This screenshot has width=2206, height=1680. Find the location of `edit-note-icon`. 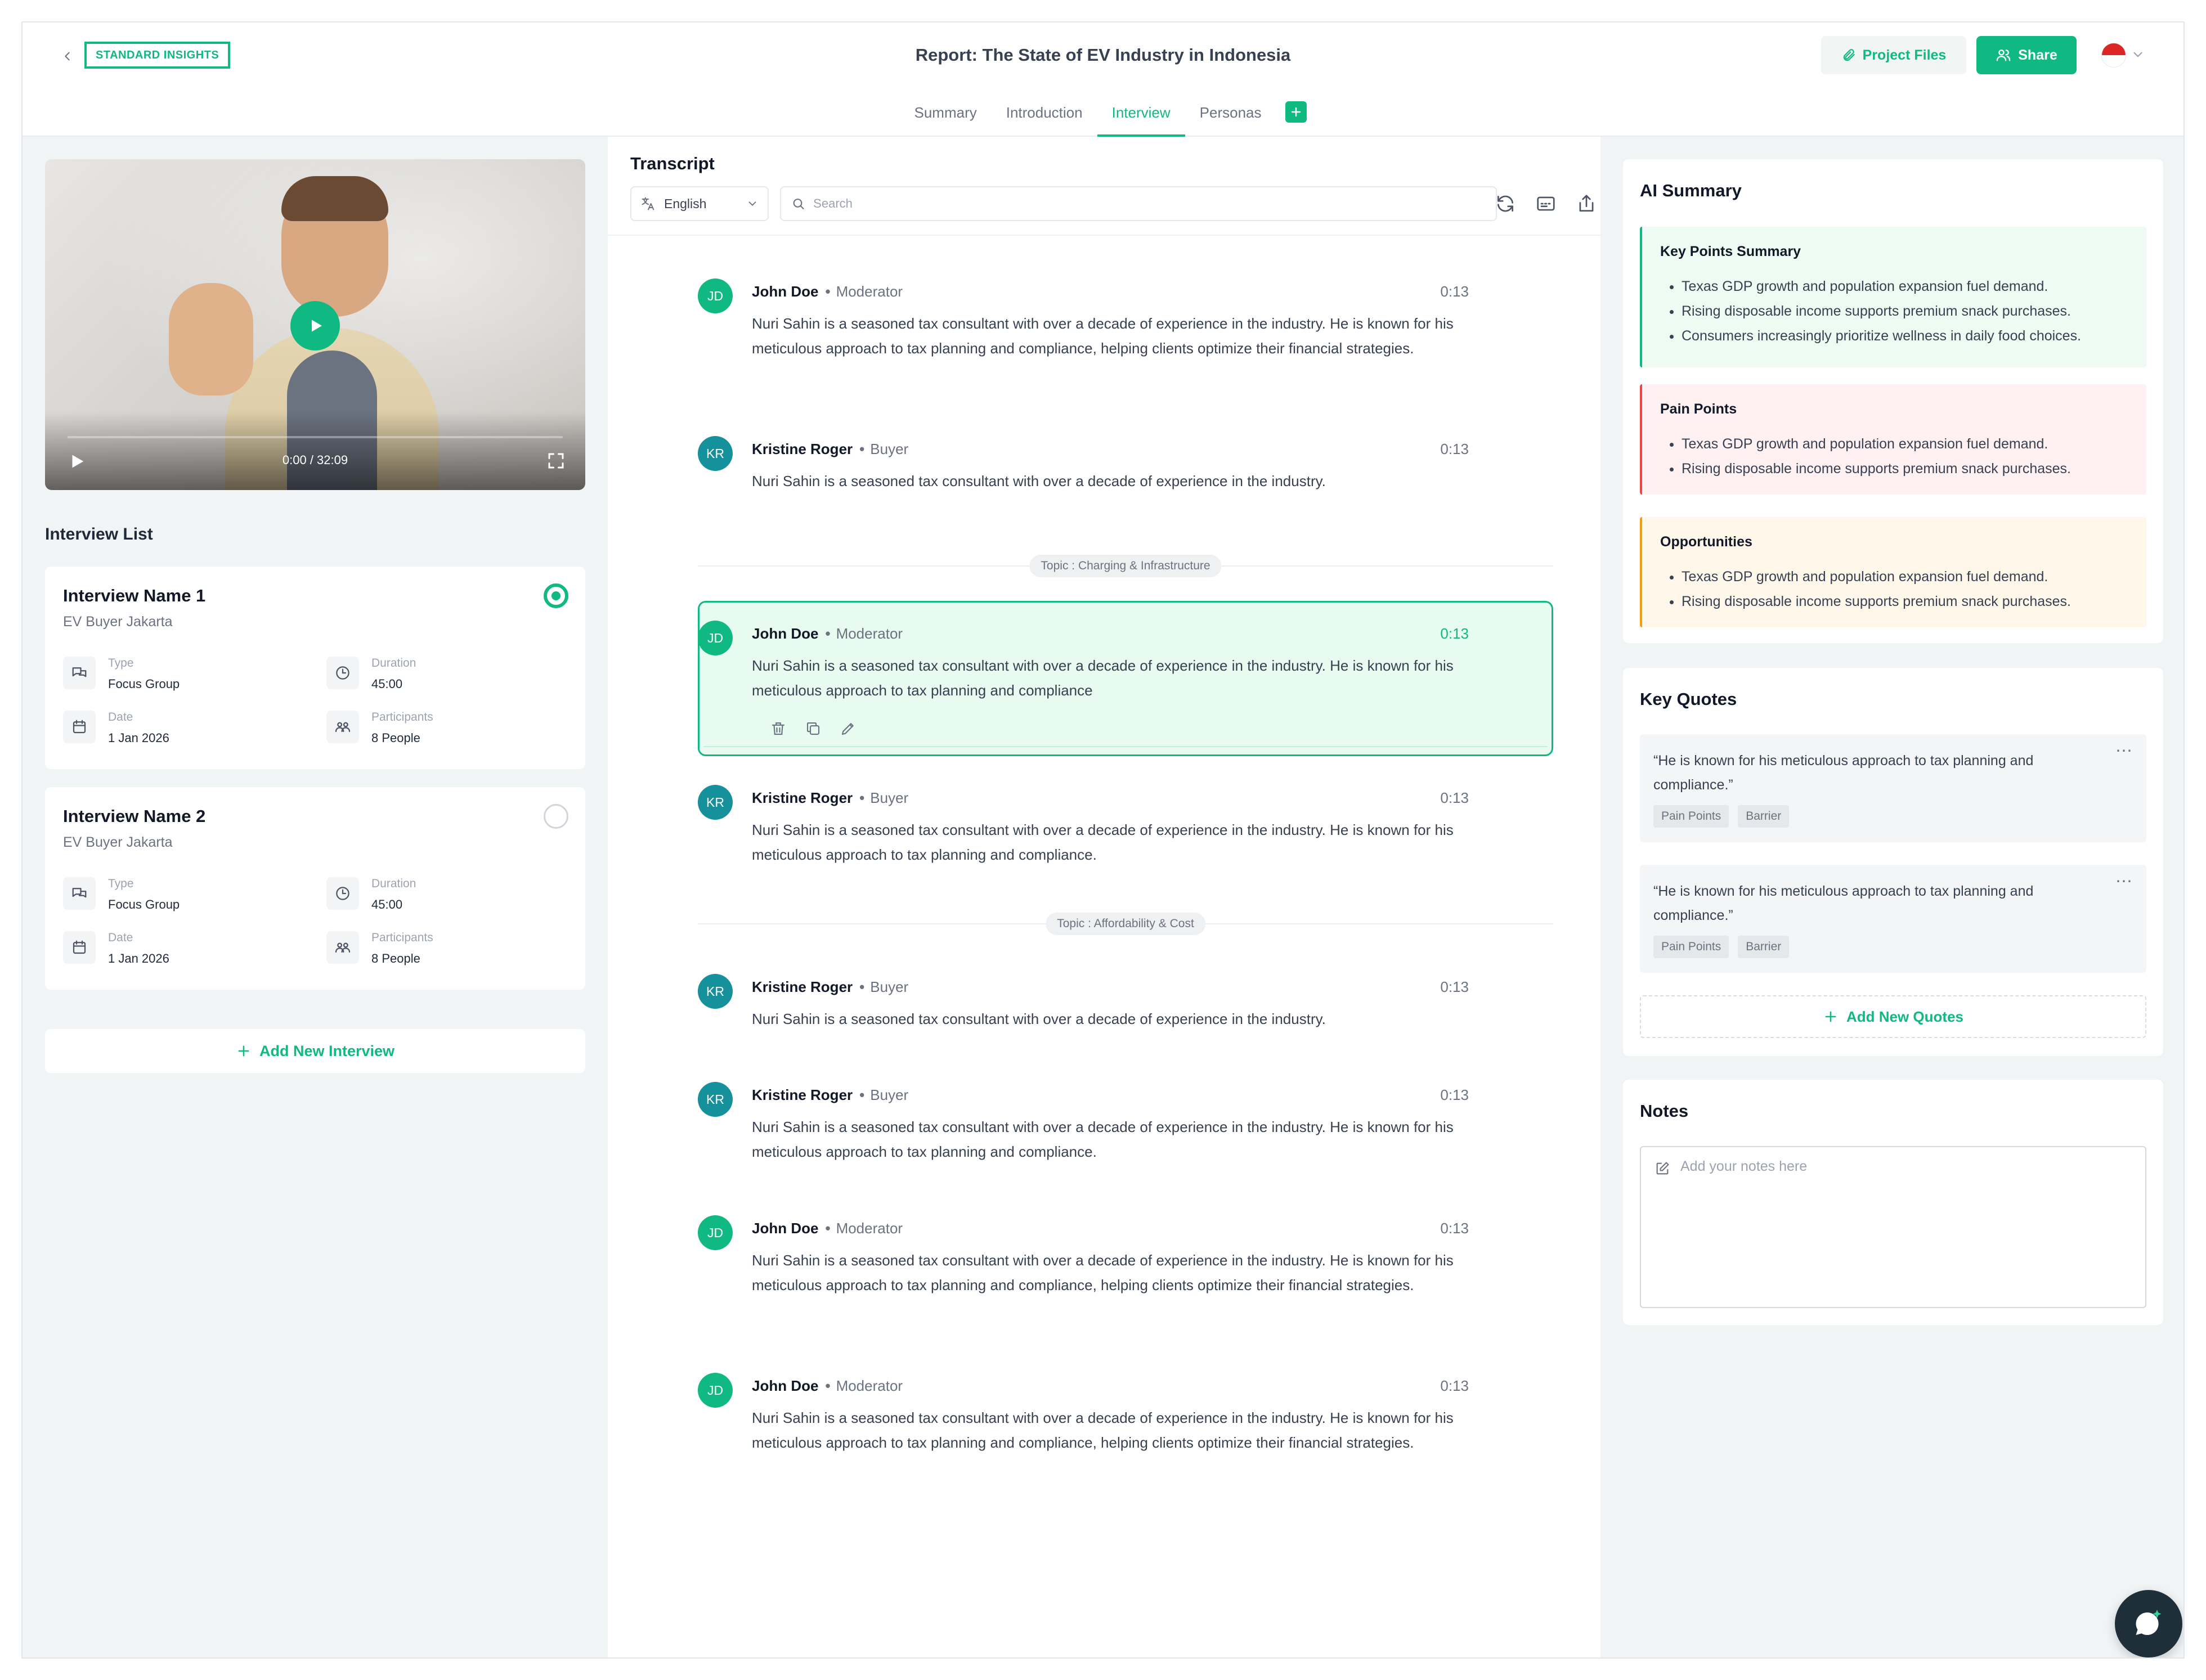

edit-note-icon is located at coordinates (1663, 1168).